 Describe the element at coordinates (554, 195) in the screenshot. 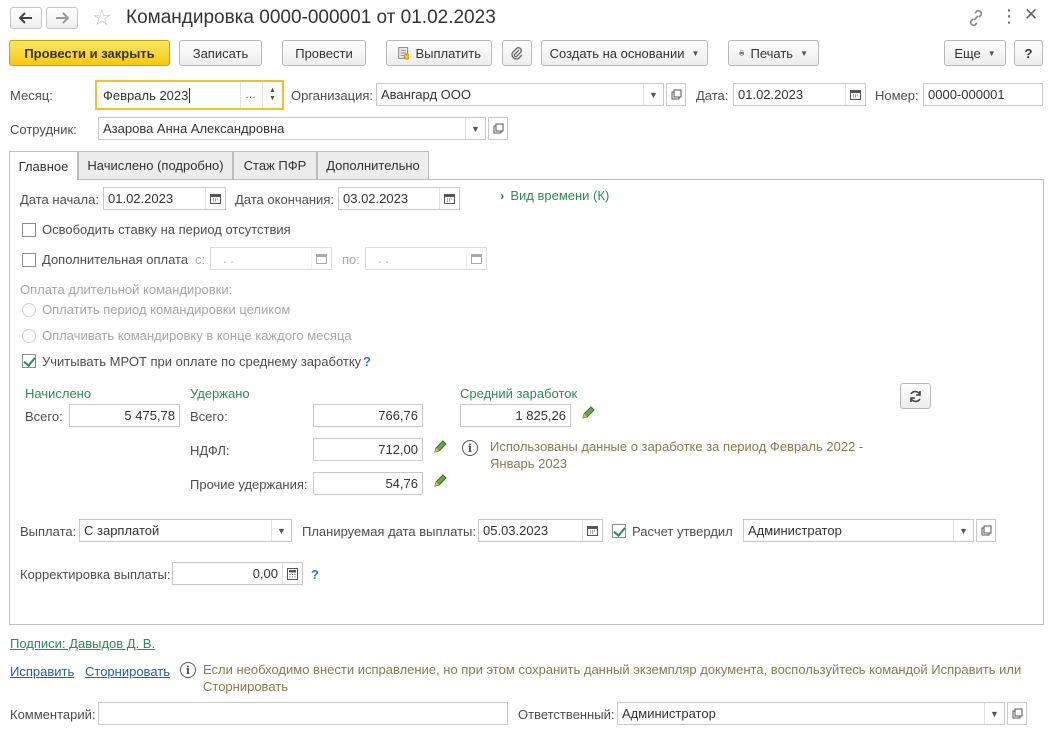

I see `time-kind-link: › Вид времени (К)` at that location.